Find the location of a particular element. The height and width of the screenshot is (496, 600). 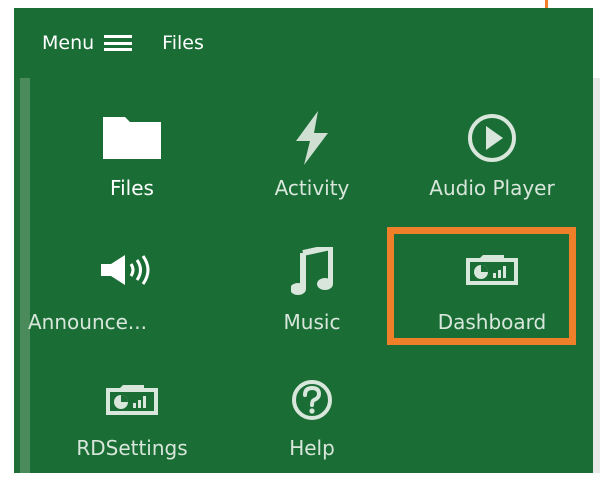

tile-audio-player: Audio Player is located at coordinates (492, 168).